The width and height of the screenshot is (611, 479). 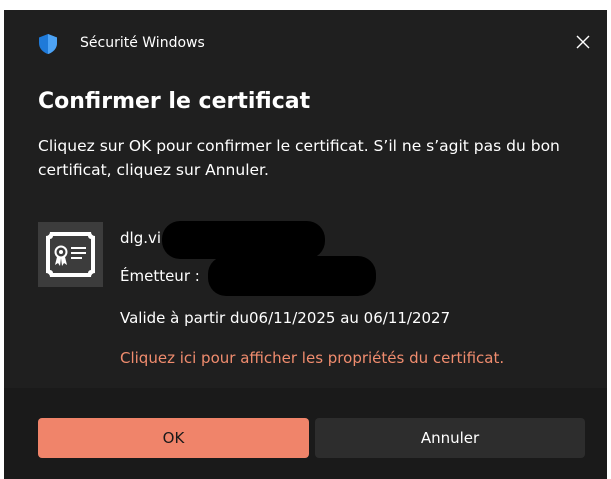 What do you see at coordinates (305, 43) in the screenshot?
I see `title-bar: Sécurité Windows` at bounding box center [305, 43].